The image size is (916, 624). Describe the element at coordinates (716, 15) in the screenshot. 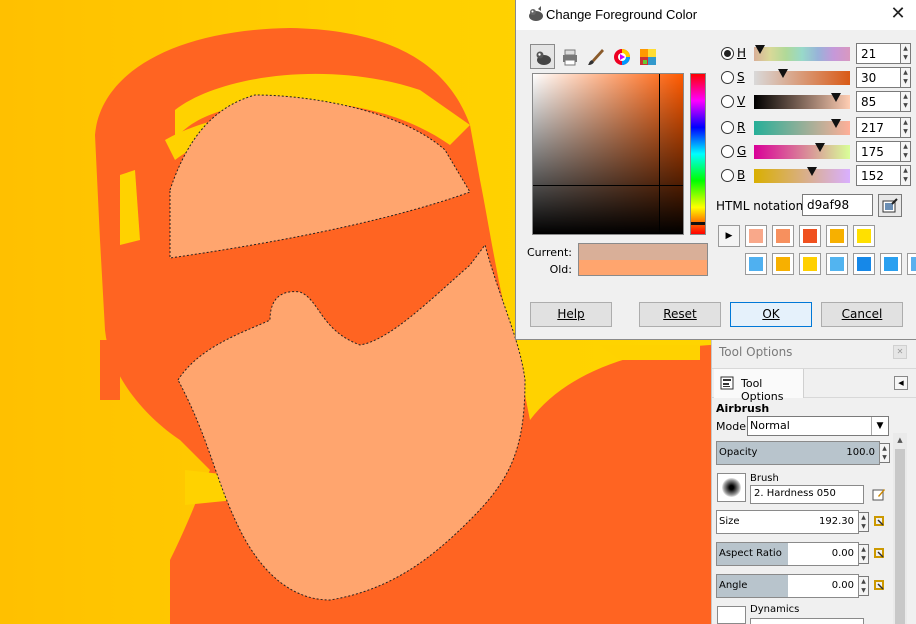

I see `dialog-titlebar: Change Foreground Color ✕` at that location.